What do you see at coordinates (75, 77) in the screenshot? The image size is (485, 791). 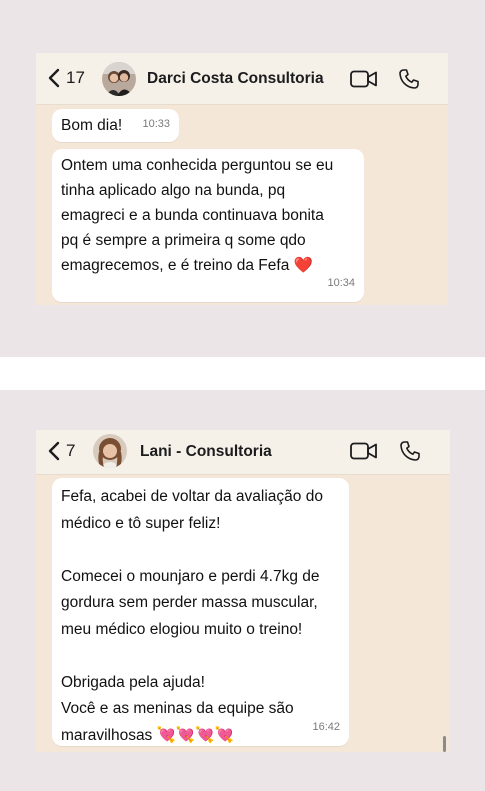 I see `unread-count: 17` at bounding box center [75, 77].